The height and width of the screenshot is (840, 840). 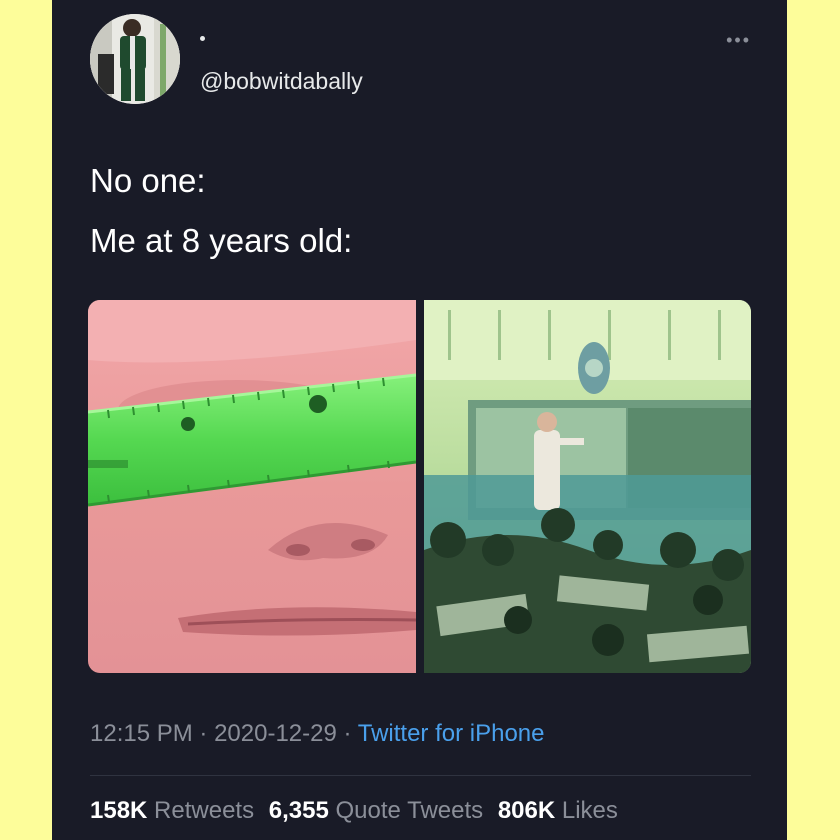 What do you see at coordinates (148, 180) in the screenshot?
I see `tweet-text-line-1: No one:` at bounding box center [148, 180].